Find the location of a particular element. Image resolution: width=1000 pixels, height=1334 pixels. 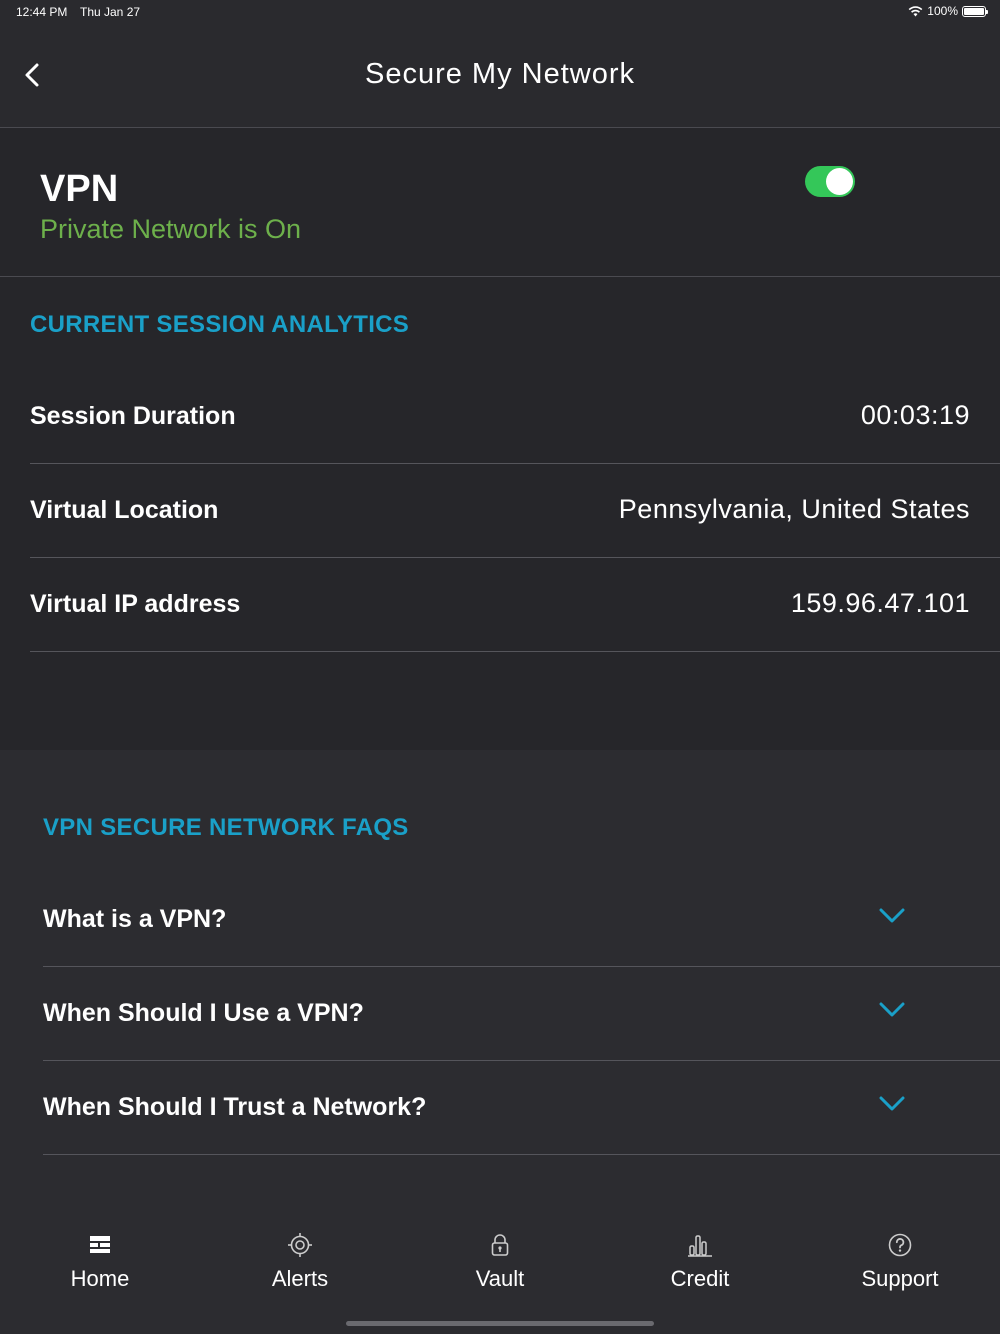

home-icon is located at coordinates (100, 1244).